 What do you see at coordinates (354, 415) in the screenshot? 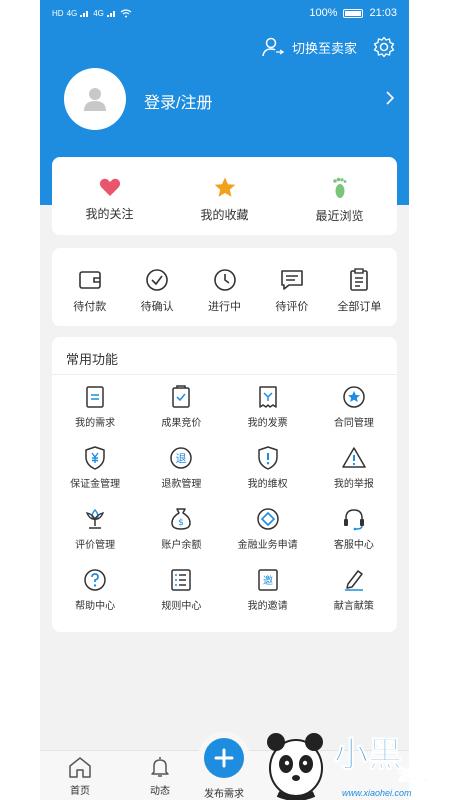
I see `function-contract-management: 合同管理` at bounding box center [354, 415].